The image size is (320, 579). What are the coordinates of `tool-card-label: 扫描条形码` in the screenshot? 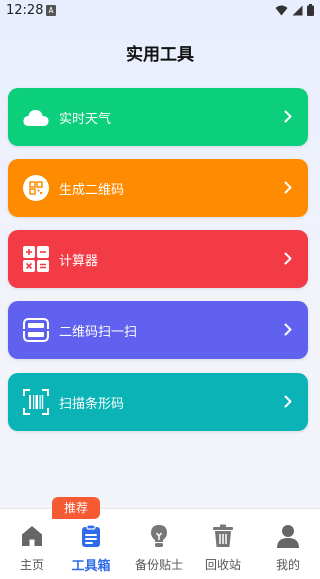 It's located at (92, 404).